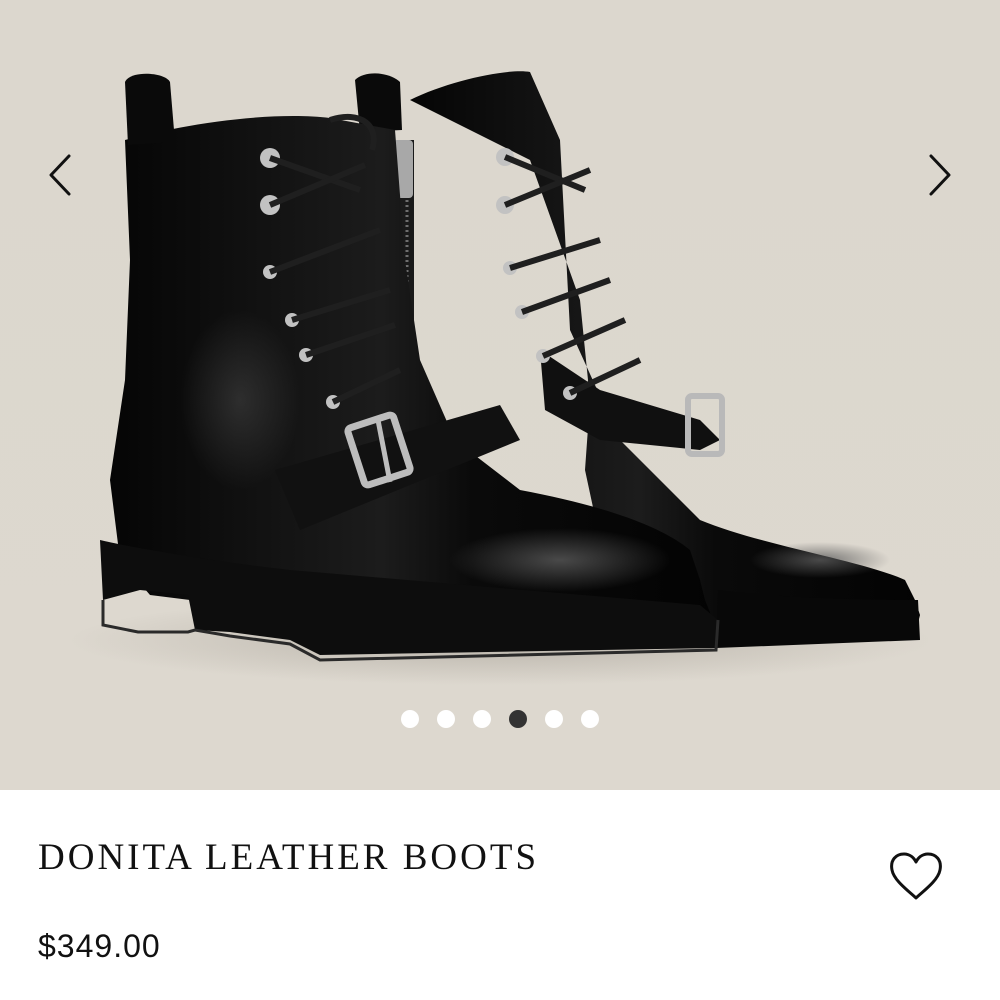  I want to click on heart-outline-icon, so click(916, 876).